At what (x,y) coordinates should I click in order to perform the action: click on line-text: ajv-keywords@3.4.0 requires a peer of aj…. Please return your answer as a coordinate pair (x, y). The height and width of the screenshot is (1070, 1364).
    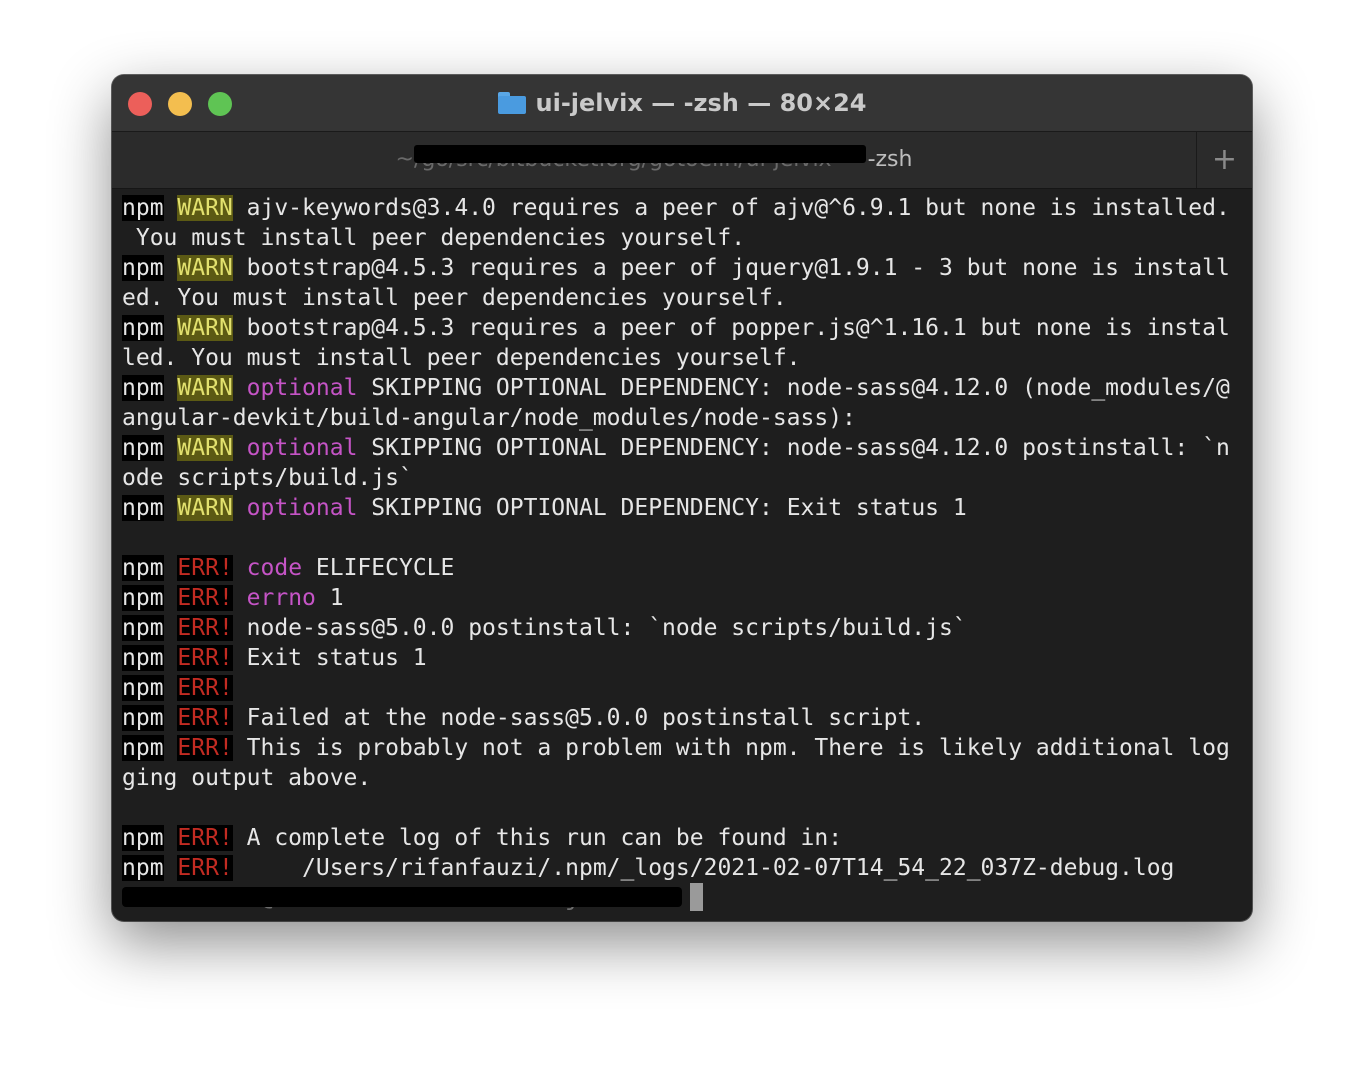
    Looking at the image, I should click on (731, 208).